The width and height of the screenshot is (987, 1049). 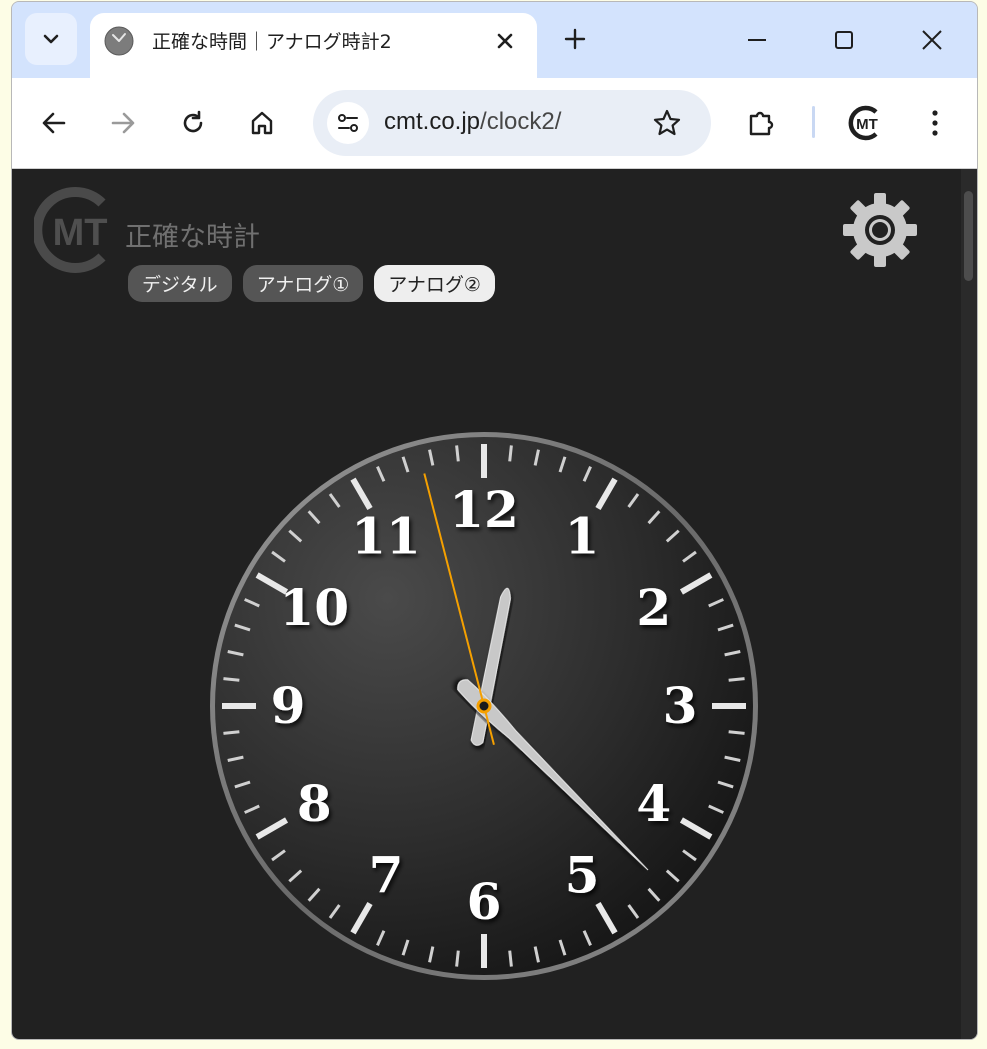 I want to click on minimize-button, so click(x=757, y=40).